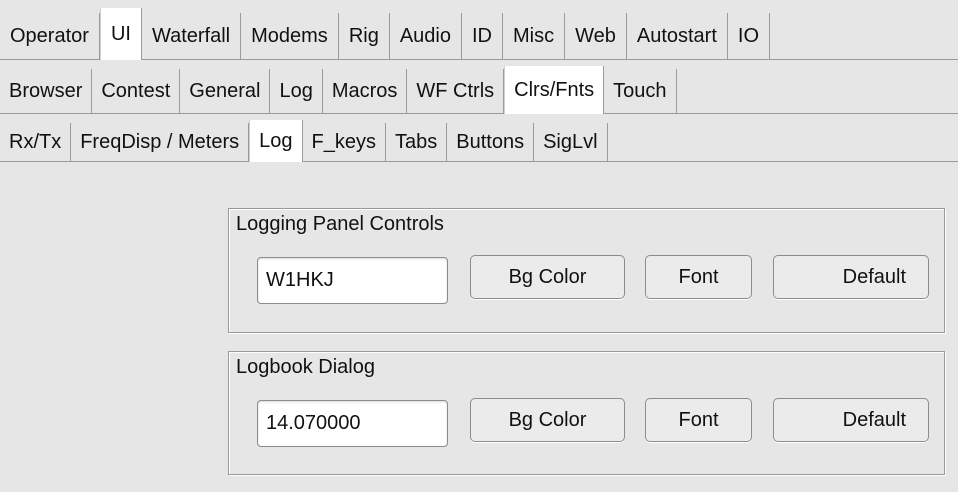 This screenshot has width=958, height=492. What do you see at coordinates (554, 90) in the screenshot?
I see `tab-clrs-fnts: Clrs/Fnts` at bounding box center [554, 90].